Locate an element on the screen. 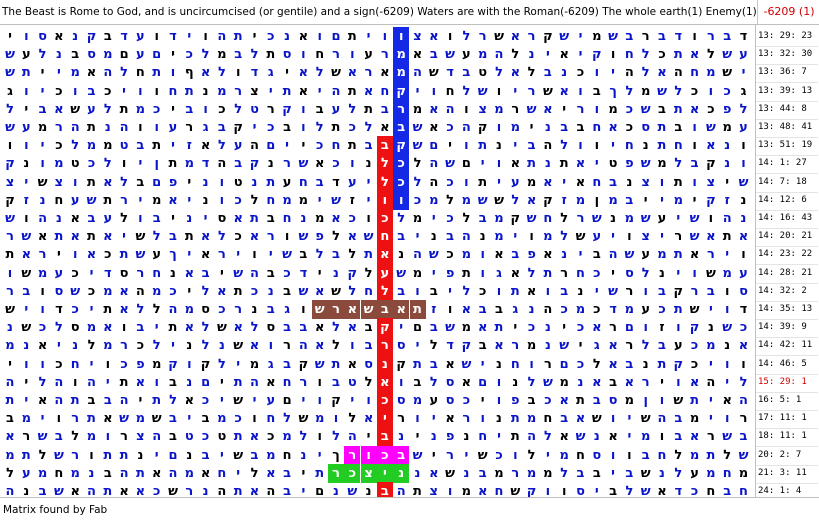 Image resolution: width=819 pixels, height=522 pixels. highlighted-letter: ב is located at coordinates (384, 437).